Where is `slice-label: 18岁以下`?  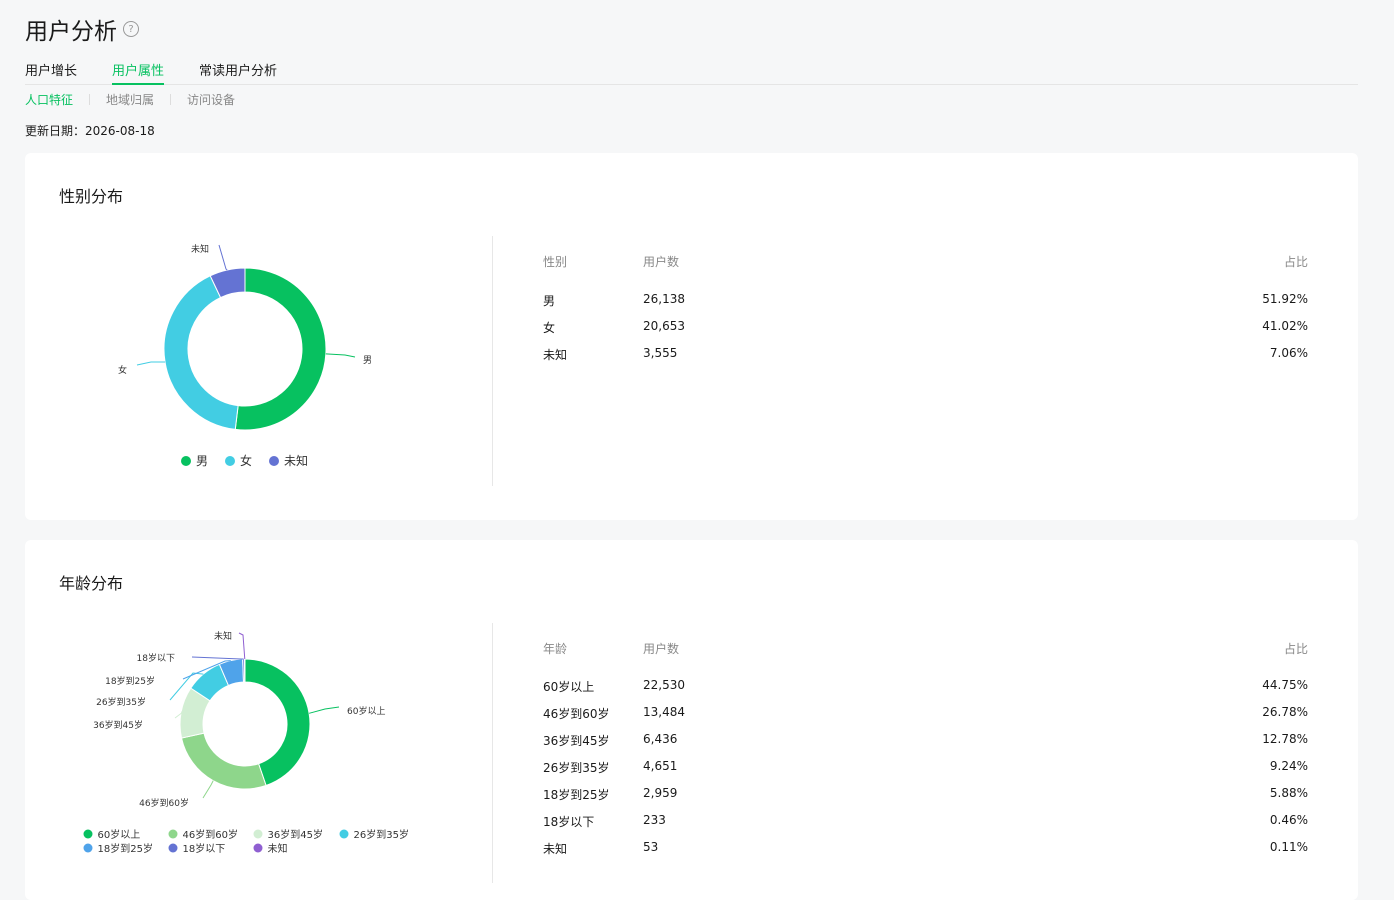 slice-label: 18岁以下 is located at coordinates (156, 658).